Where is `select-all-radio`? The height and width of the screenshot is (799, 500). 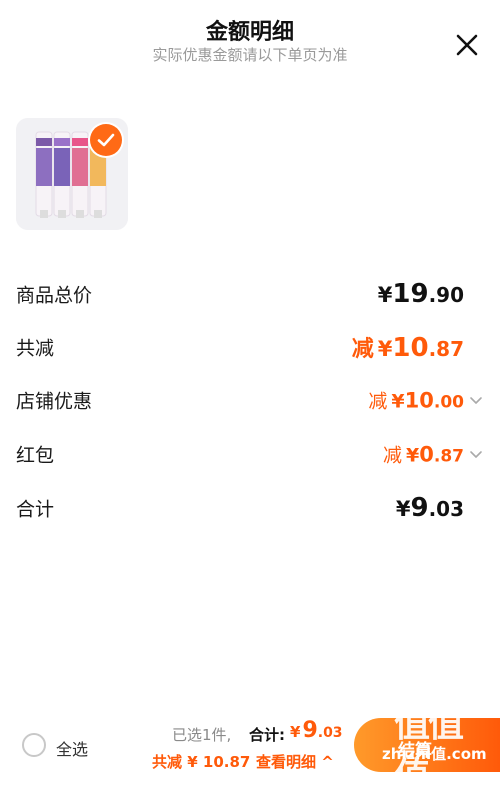 select-all-radio is located at coordinates (34, 745).